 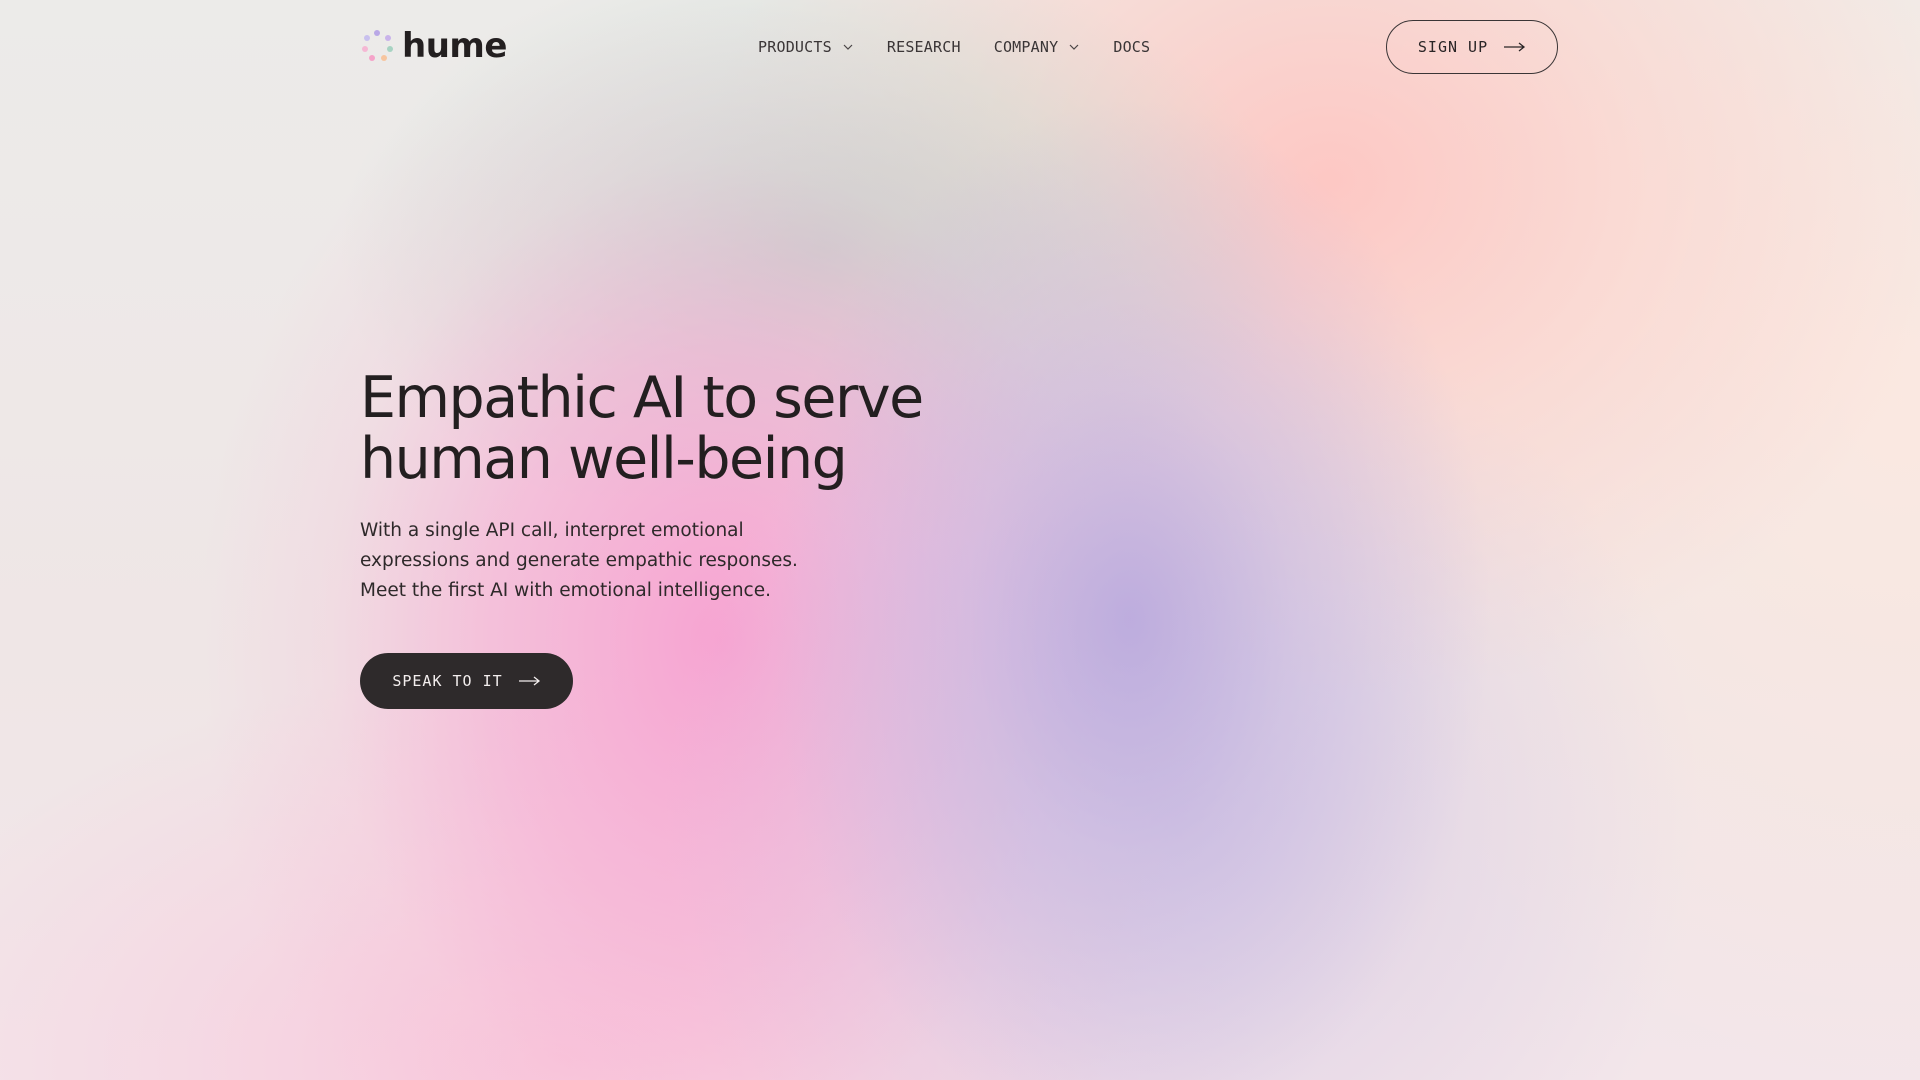 I want to click on brand-logo: hume, so click(x=433, y=46).